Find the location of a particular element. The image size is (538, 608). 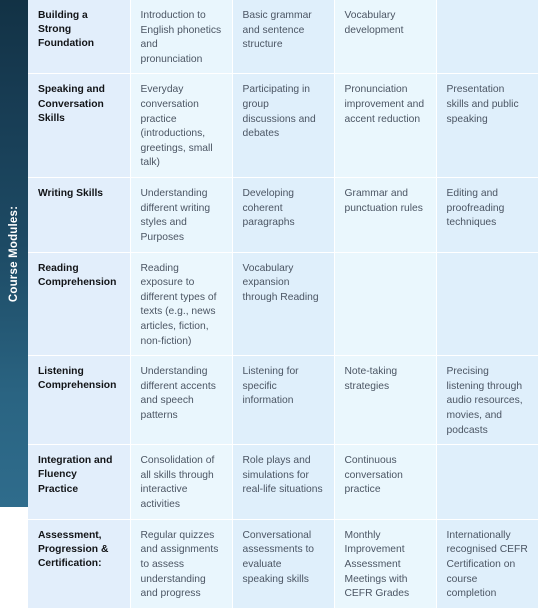

topic-label: Presentation skills and public speaking is located at coordinates (482, 104).